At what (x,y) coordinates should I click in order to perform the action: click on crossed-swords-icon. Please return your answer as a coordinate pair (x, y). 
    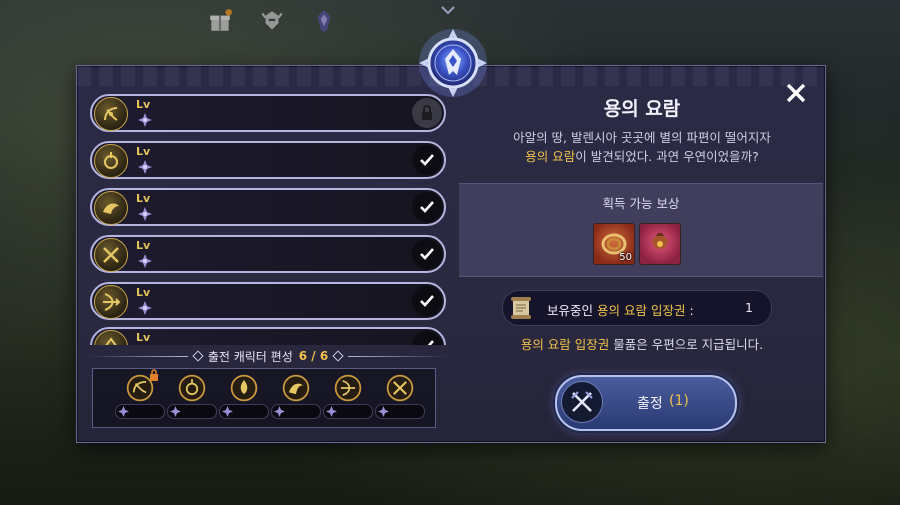
    Looking at the image, I should click on (582, 402).